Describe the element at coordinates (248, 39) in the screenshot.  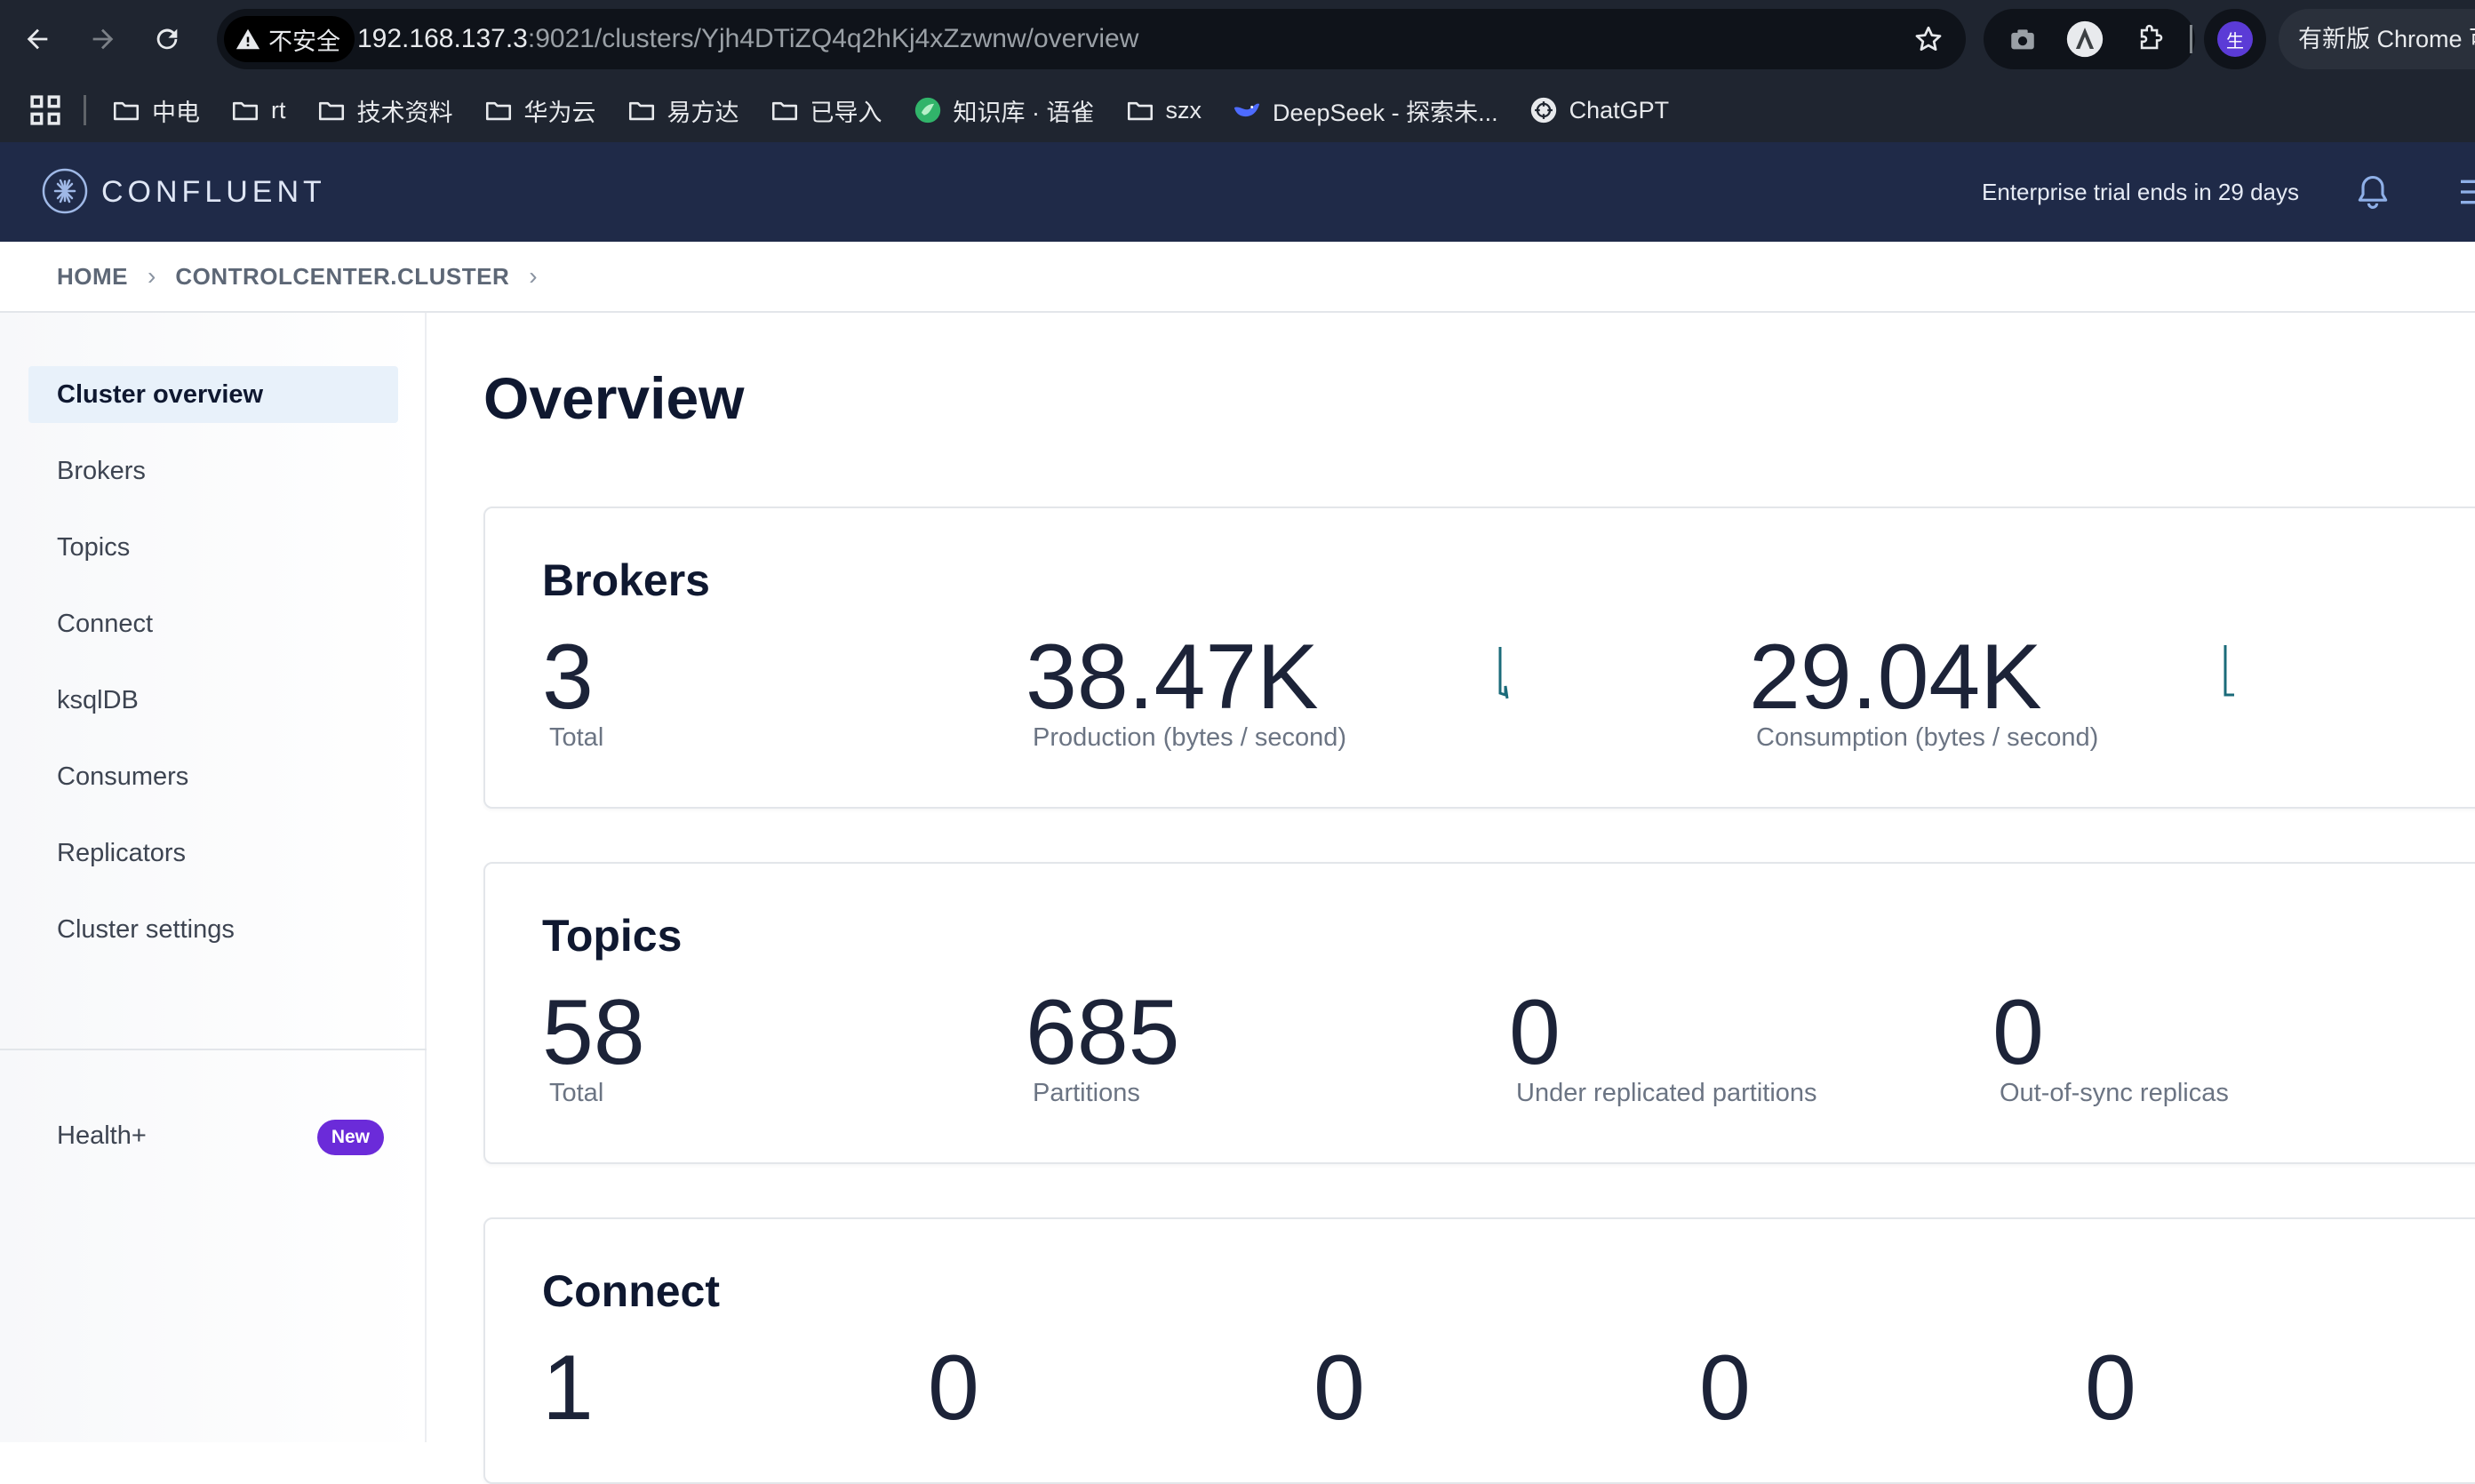
I see `warning-icon` at that location.